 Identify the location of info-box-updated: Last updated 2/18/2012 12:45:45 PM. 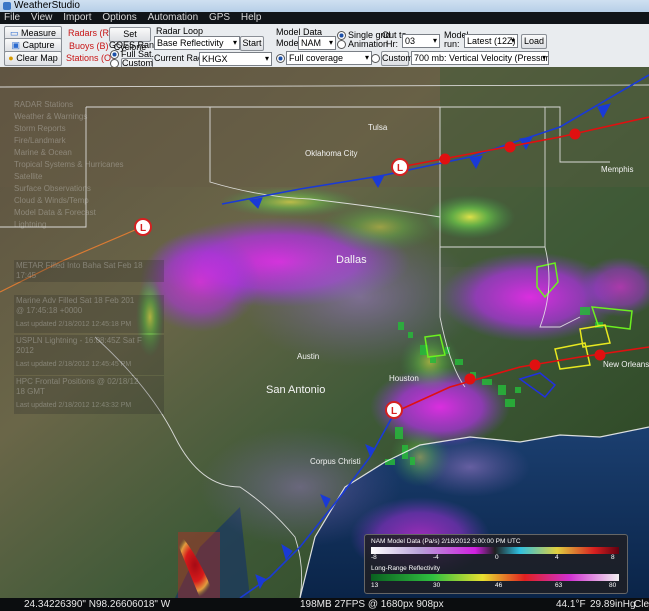
(74, 364).